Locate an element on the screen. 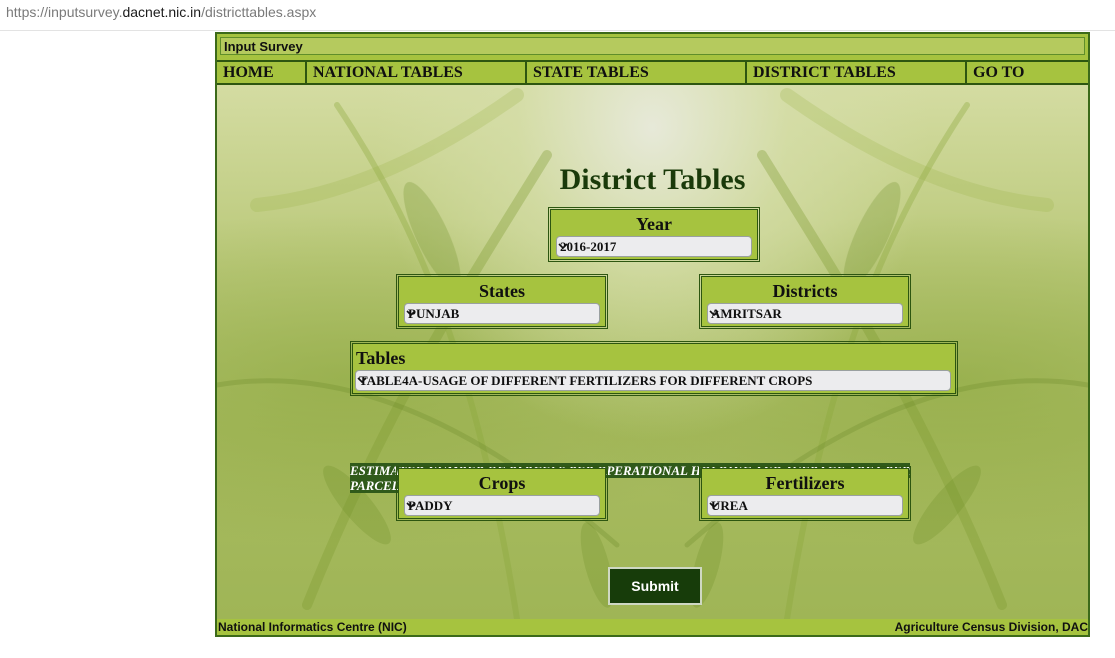  nav-national-tables: NATIONAL TABLES is located at coordinates (417, 72).